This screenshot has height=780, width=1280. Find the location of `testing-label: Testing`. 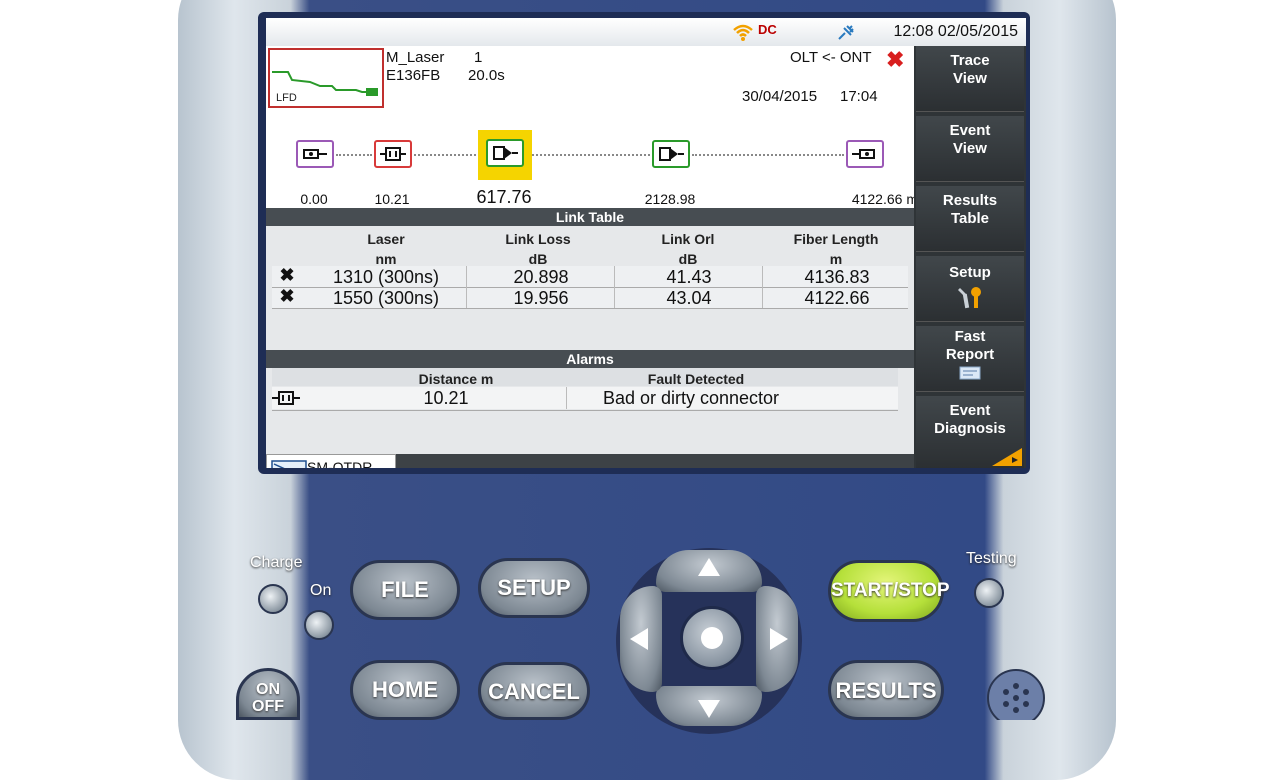

testing-label: Testing is located at coordinates (991, 558).